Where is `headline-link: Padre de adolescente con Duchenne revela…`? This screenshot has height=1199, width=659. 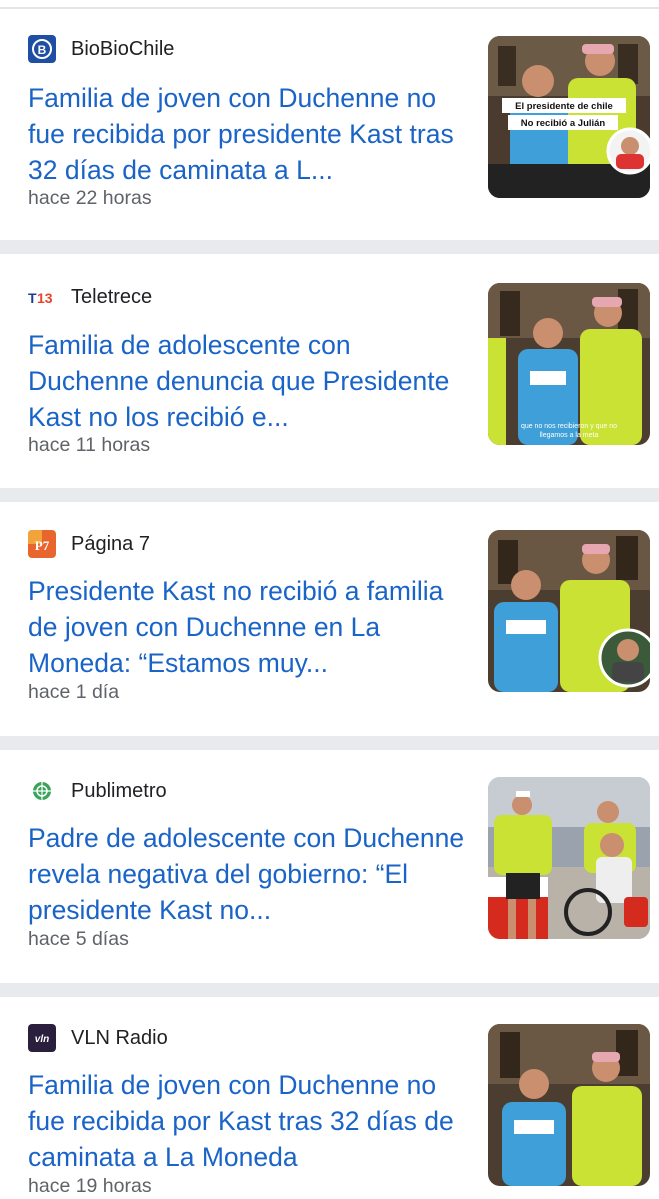 headline-link: Padre de adolescente con Duchenne revela… is located at coordinates (248, 874).